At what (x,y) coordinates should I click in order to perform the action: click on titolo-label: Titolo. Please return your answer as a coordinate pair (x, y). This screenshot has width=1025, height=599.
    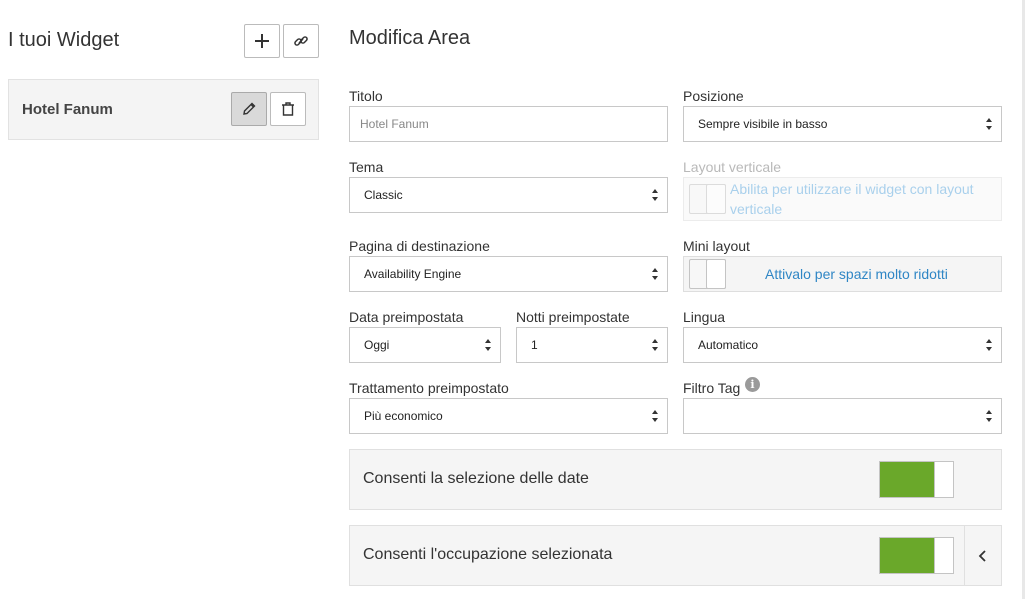
    Looking at the image, I should click on (366, 96).